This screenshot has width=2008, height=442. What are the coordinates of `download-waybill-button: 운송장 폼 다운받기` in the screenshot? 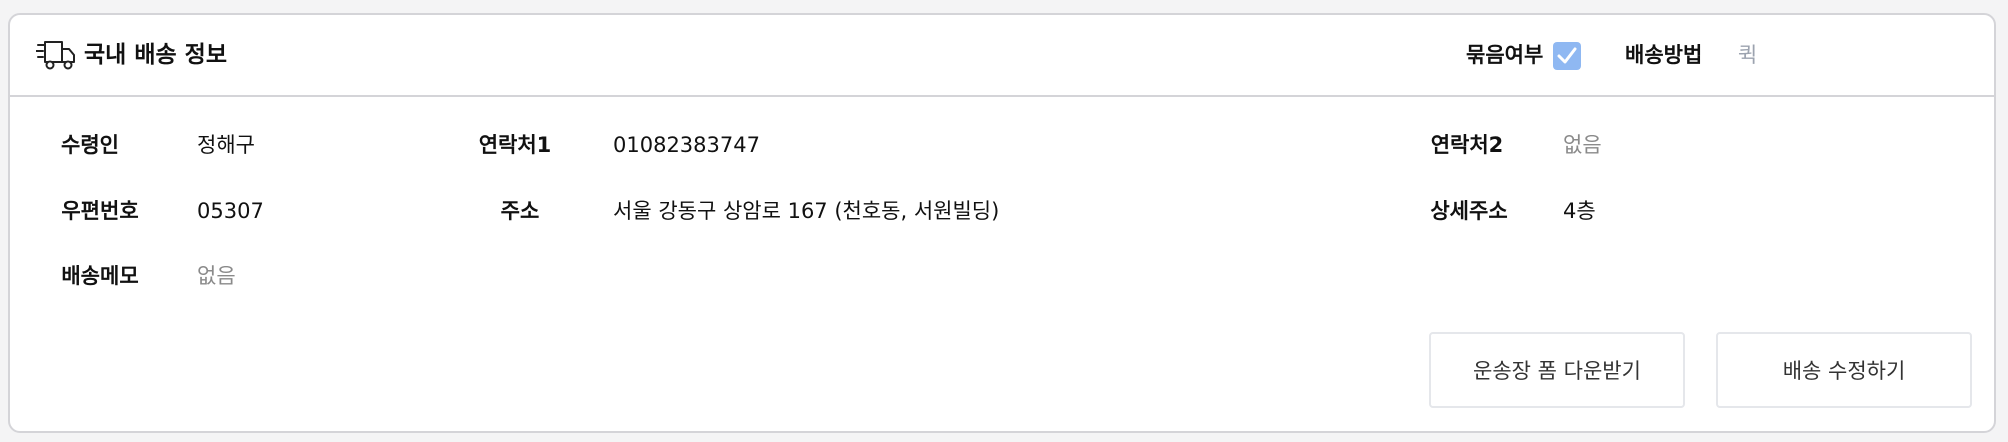 It's located at (1557, 370).